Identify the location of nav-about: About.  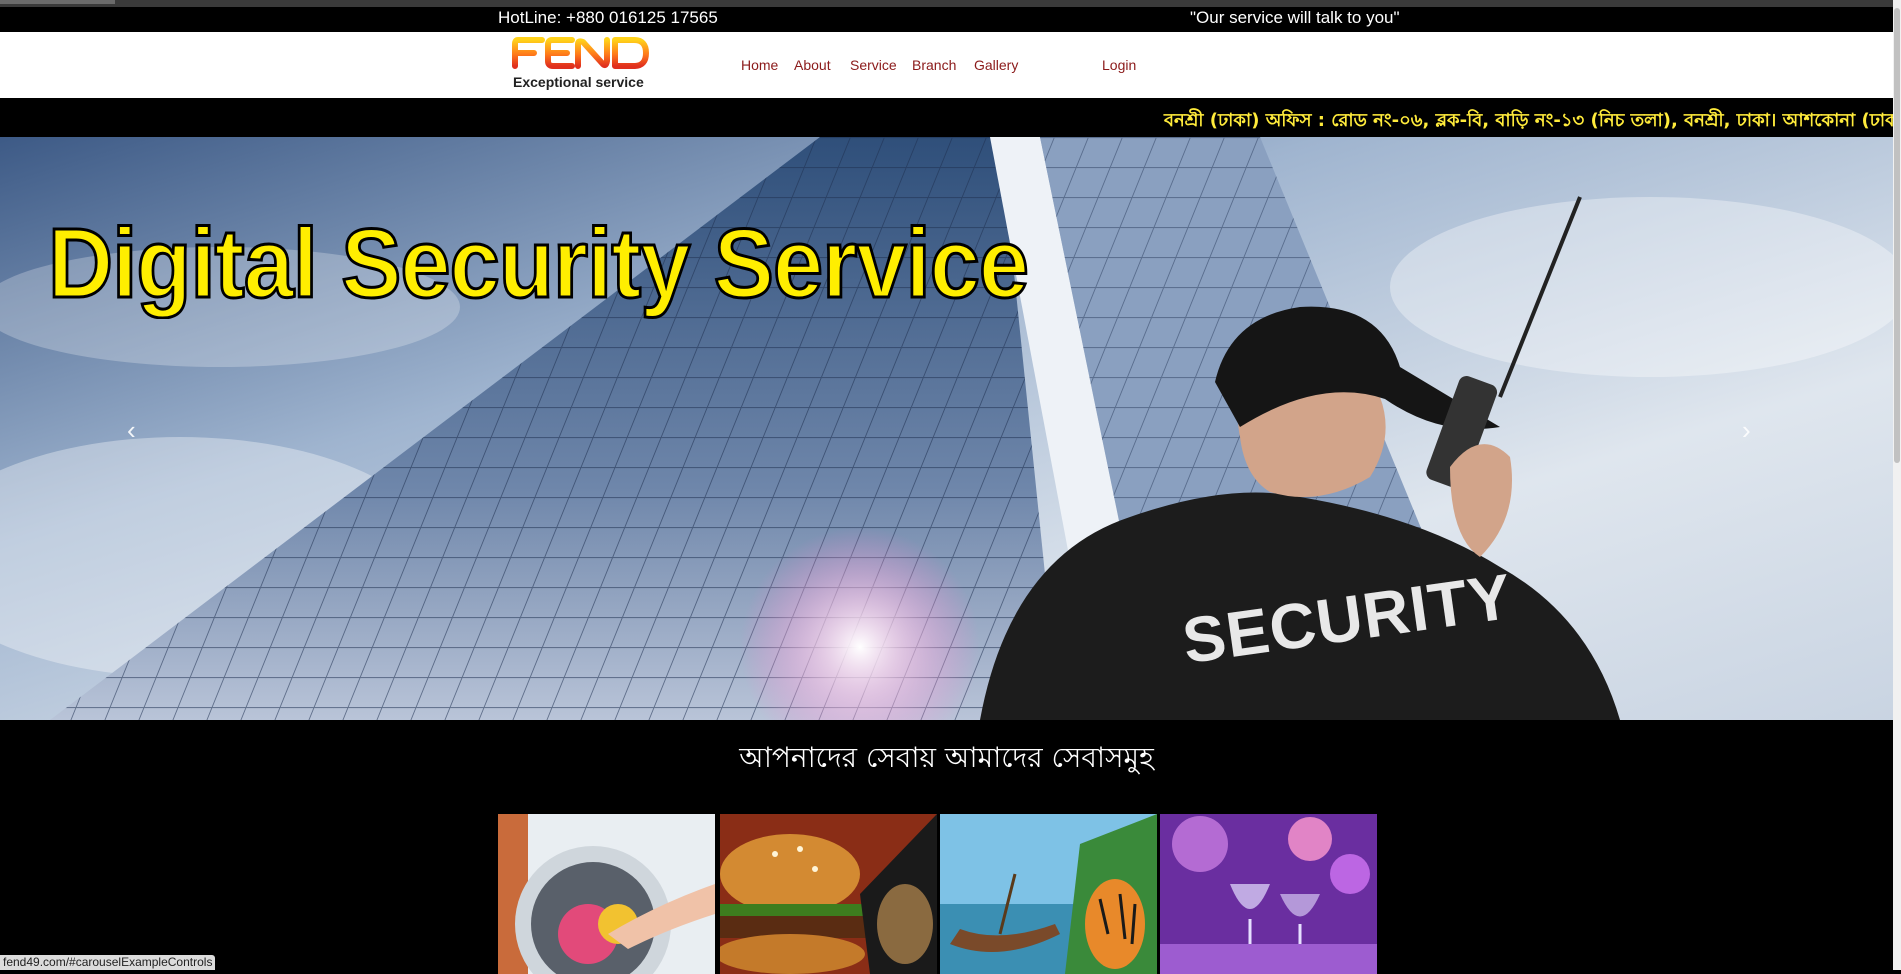
(812, 65).